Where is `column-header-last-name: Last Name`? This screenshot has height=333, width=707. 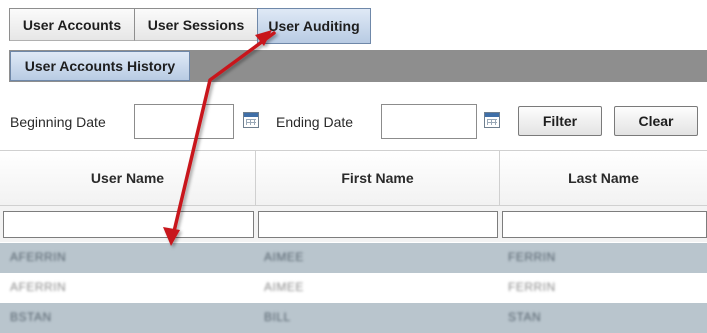
column-header-last-name: Last Name is located at coordinates (603, 178).